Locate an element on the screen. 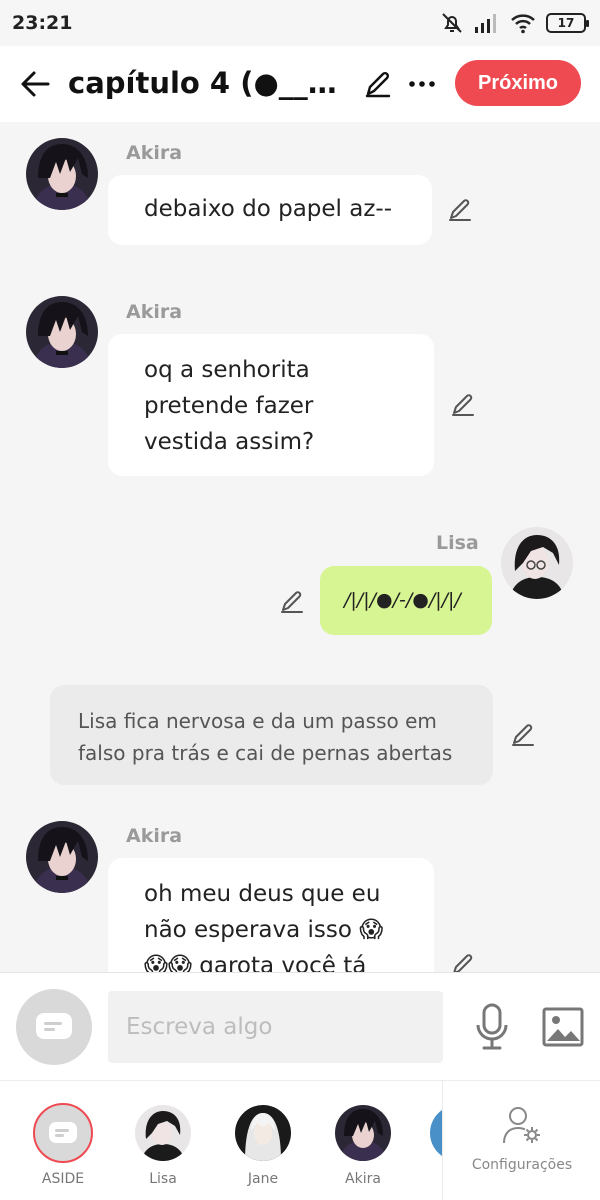 The image size is (600, 1200). tab-akira: Akira is located at coordinates (363, 1140).